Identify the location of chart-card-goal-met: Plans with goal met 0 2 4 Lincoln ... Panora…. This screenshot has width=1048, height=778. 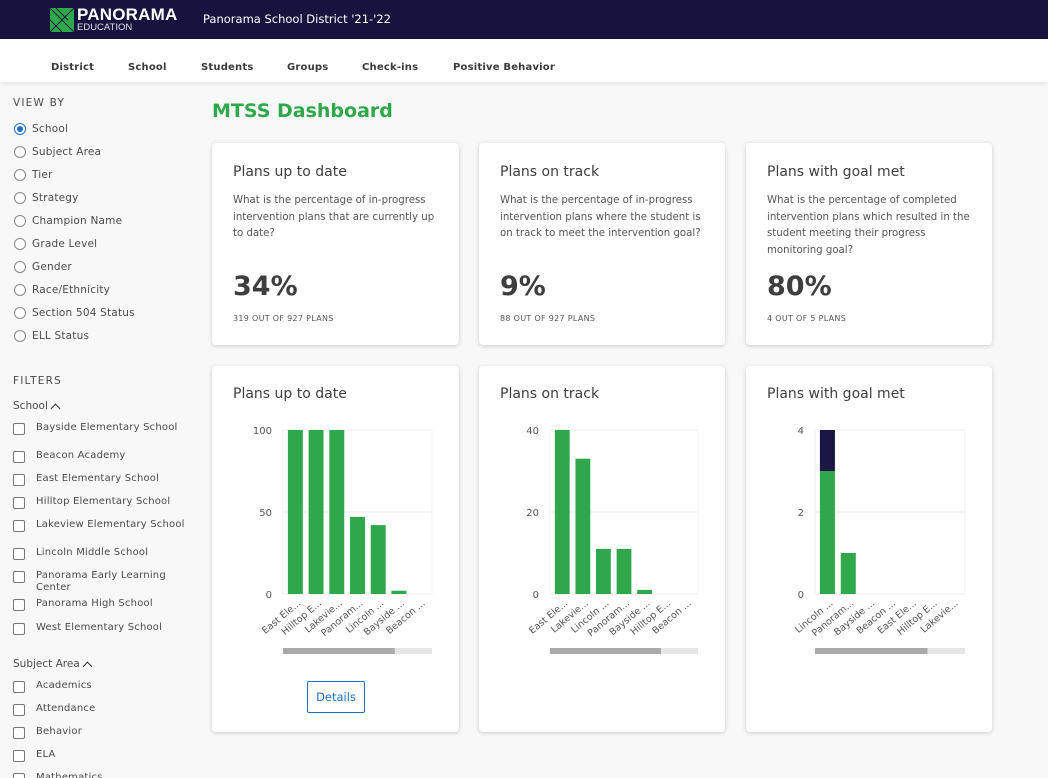
(869, 549).